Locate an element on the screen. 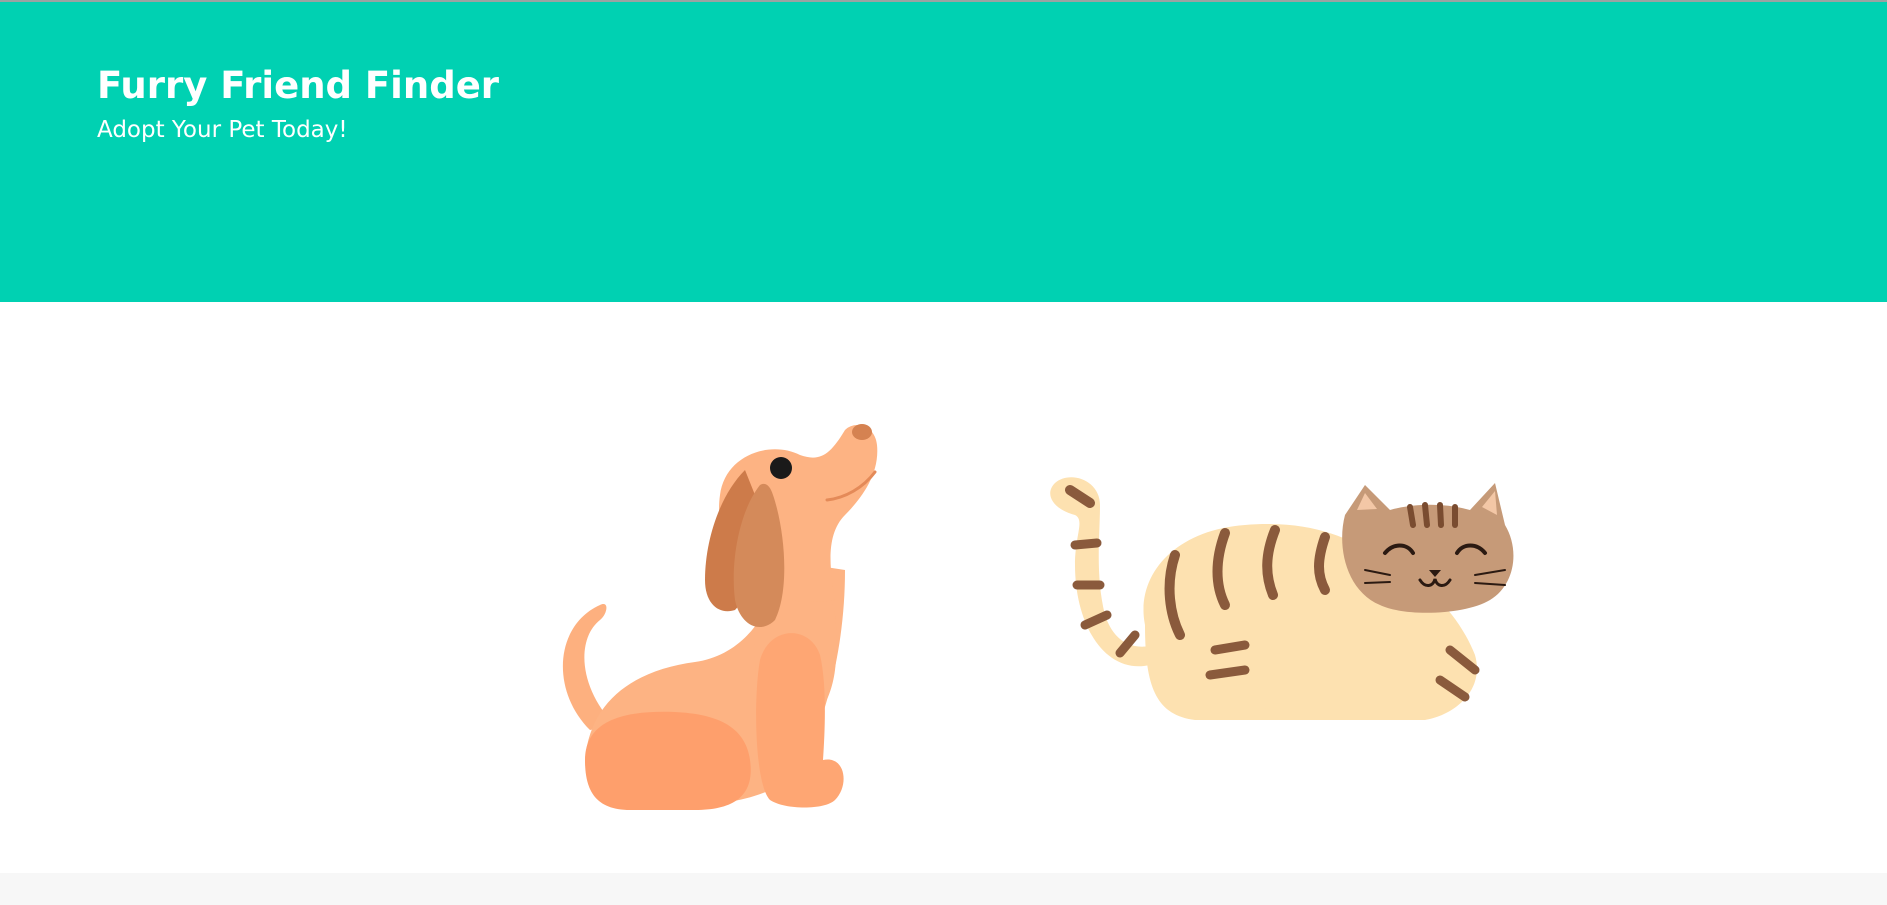 This screenshot has height=905, width=1887. dog-eye is located at coordinates (781, 468).